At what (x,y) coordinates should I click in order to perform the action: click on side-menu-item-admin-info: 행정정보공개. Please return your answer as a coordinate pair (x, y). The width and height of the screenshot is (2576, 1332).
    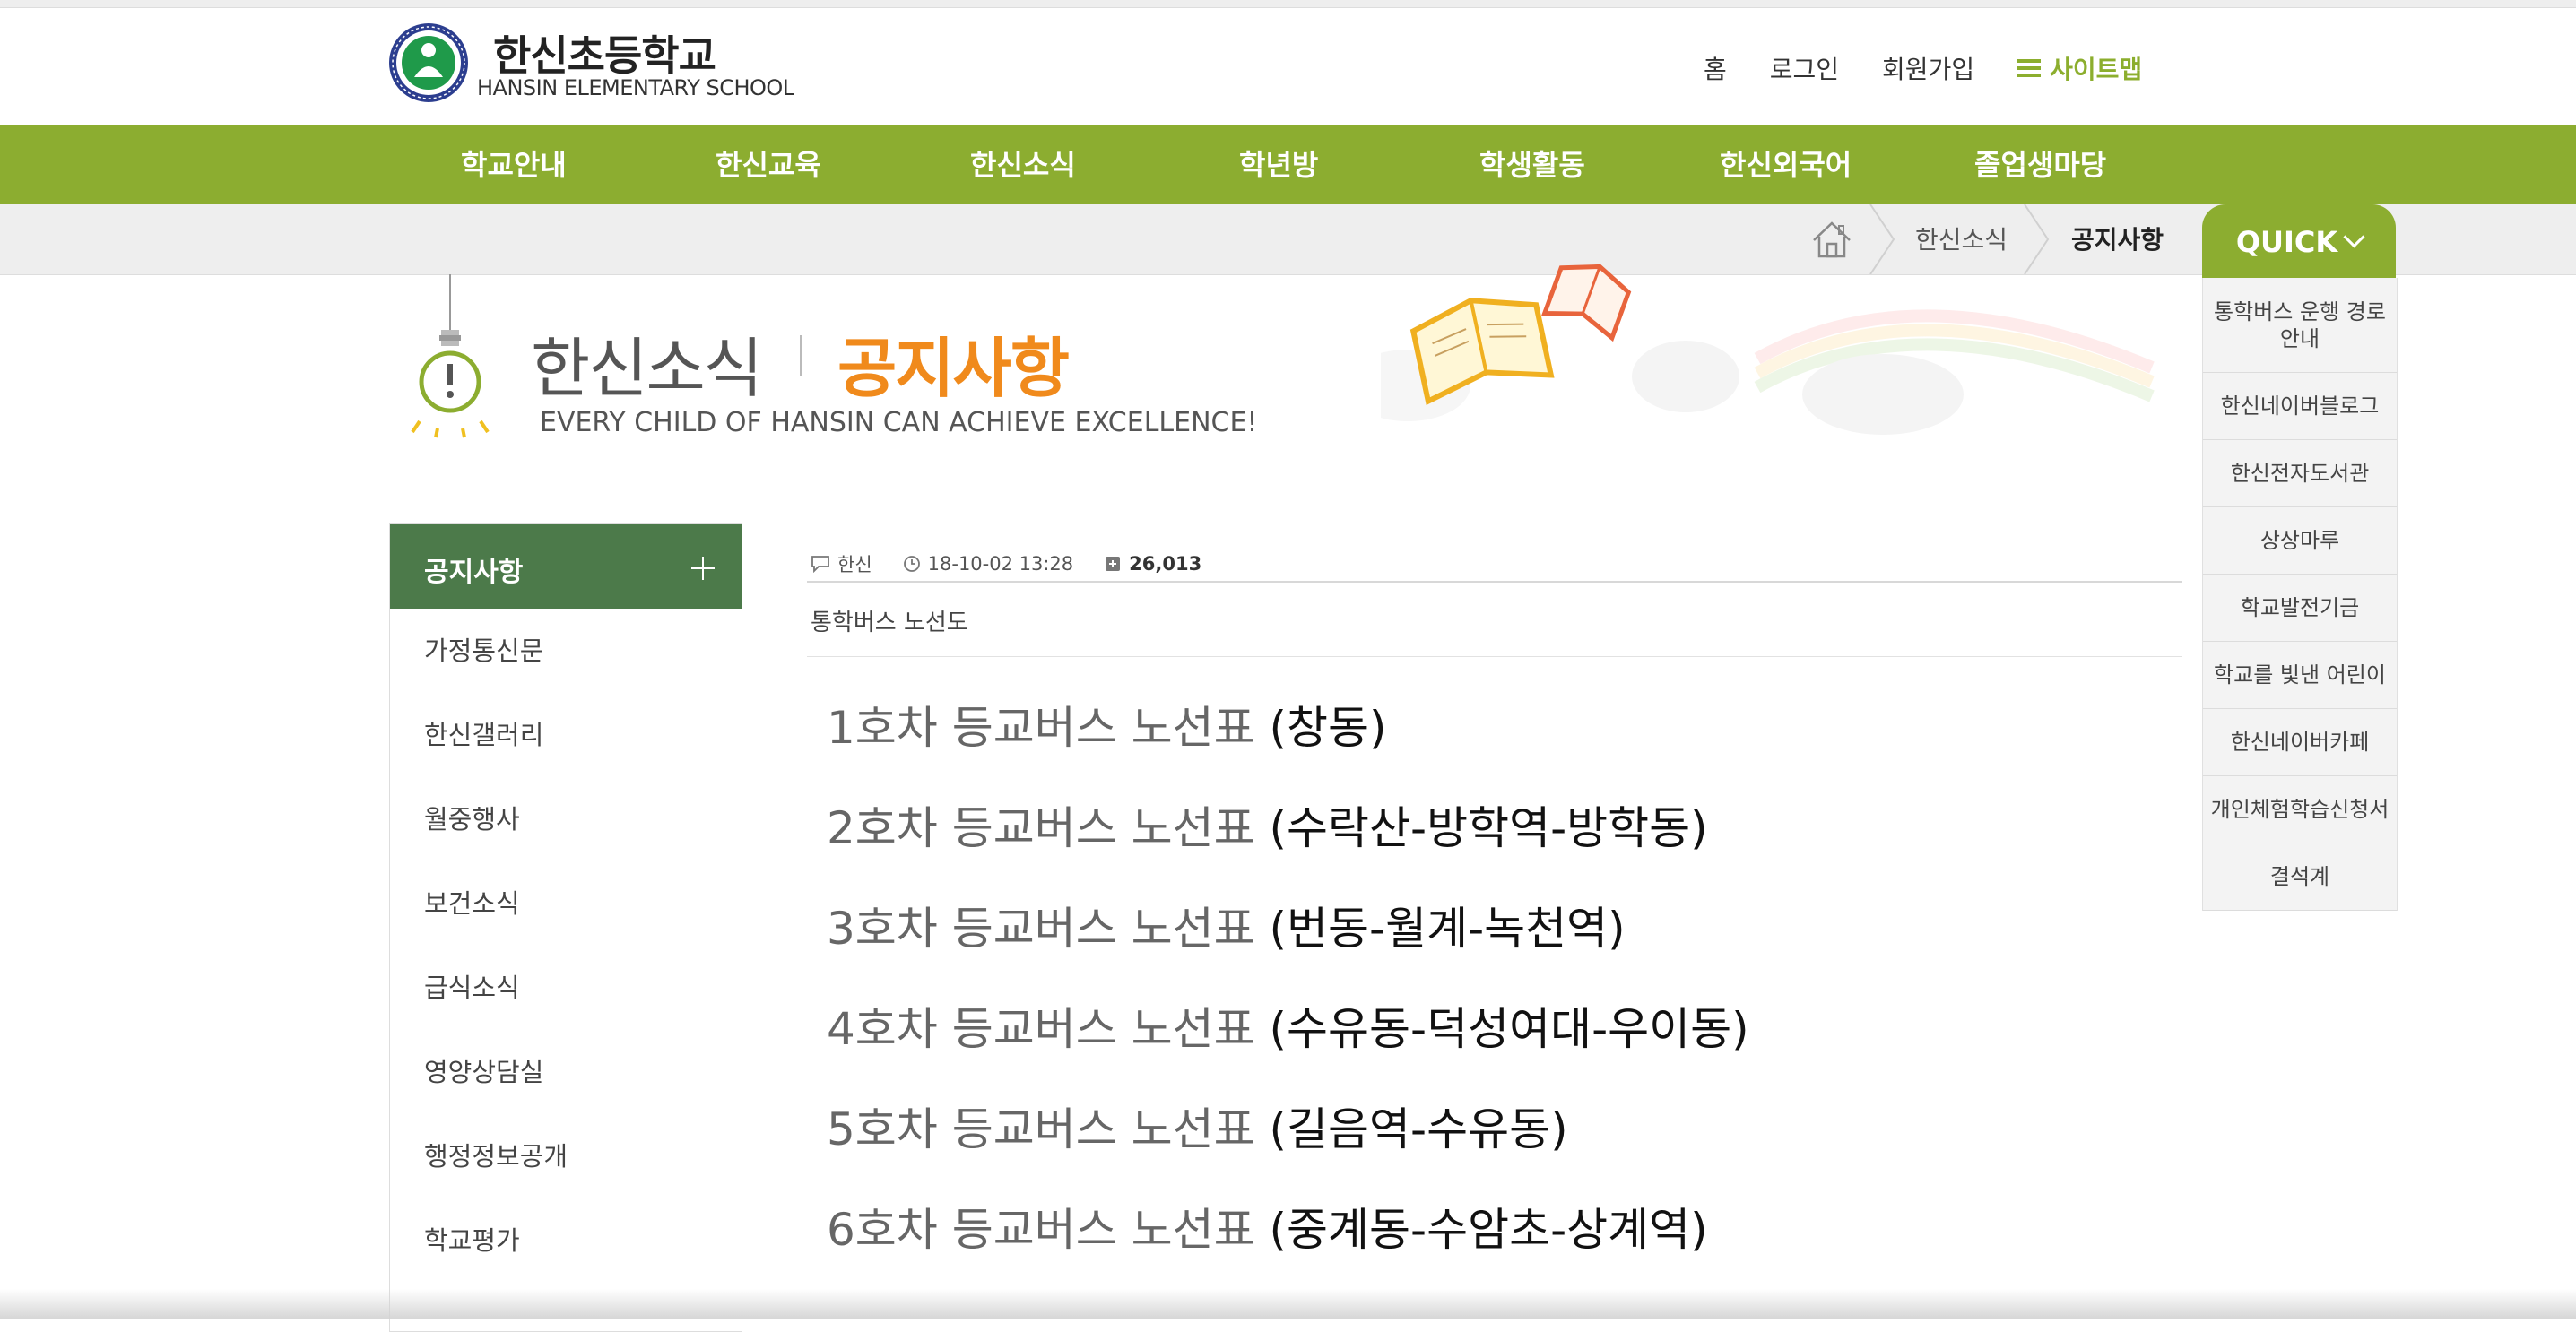
    Looking at the image, I should click on (566, 1156).